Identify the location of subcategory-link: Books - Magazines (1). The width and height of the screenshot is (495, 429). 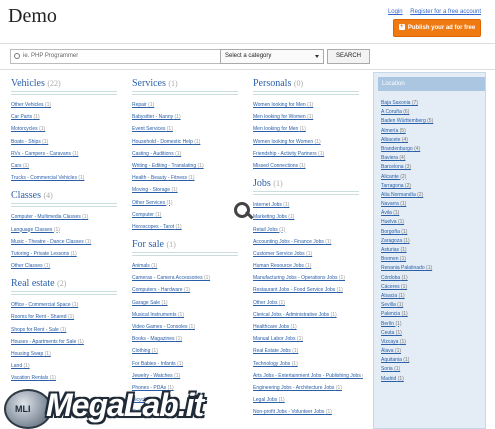
(187, 339).